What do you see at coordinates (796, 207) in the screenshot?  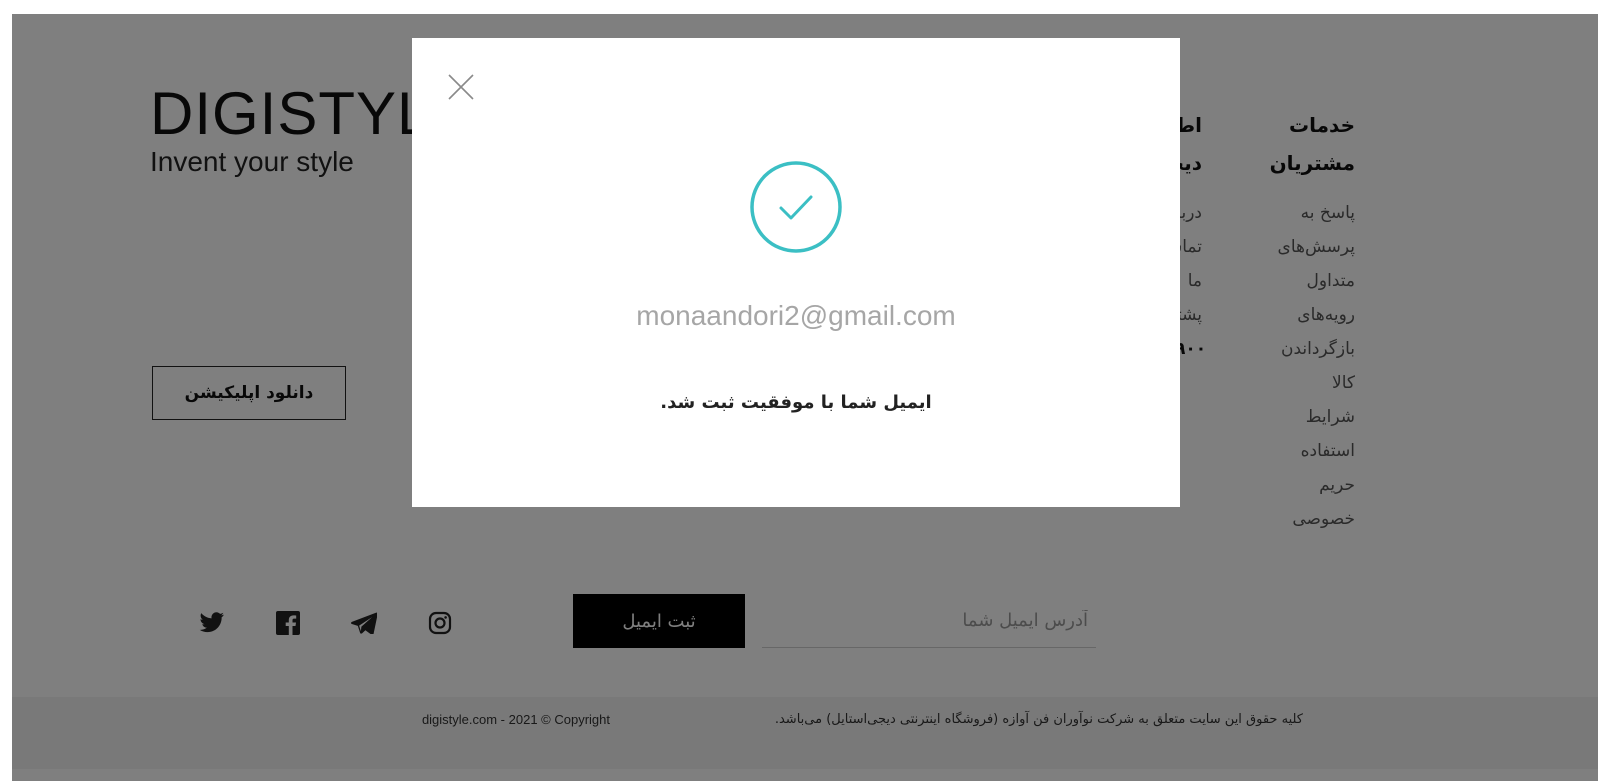 I see `success-check-icon` at bounding box center [796, 207].